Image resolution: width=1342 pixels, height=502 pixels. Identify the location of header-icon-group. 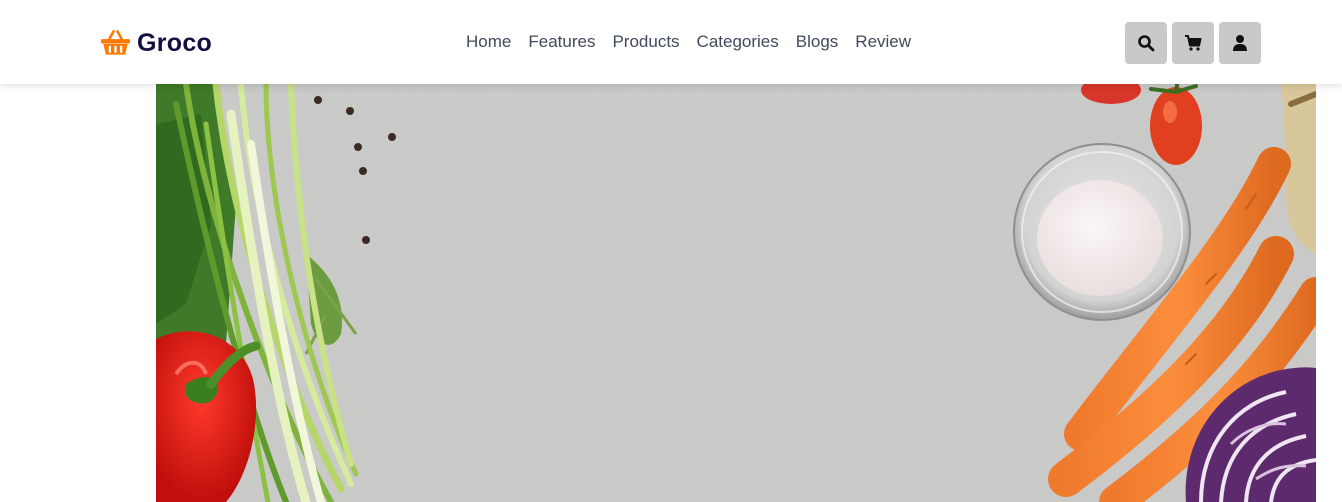
(1193, 43).